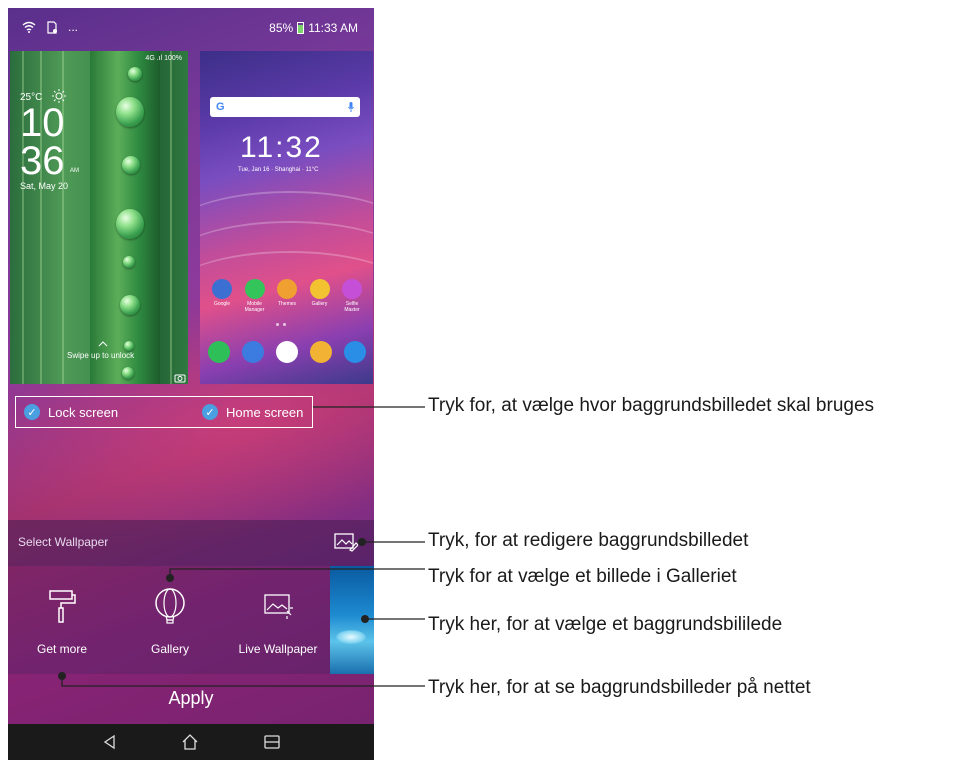 The width and height of the screenshot is (960, 762). What do you see at coordinates (254, 289) in the screenshot?
I see `mobile-manager-icon` at bounding box center [254, 289].